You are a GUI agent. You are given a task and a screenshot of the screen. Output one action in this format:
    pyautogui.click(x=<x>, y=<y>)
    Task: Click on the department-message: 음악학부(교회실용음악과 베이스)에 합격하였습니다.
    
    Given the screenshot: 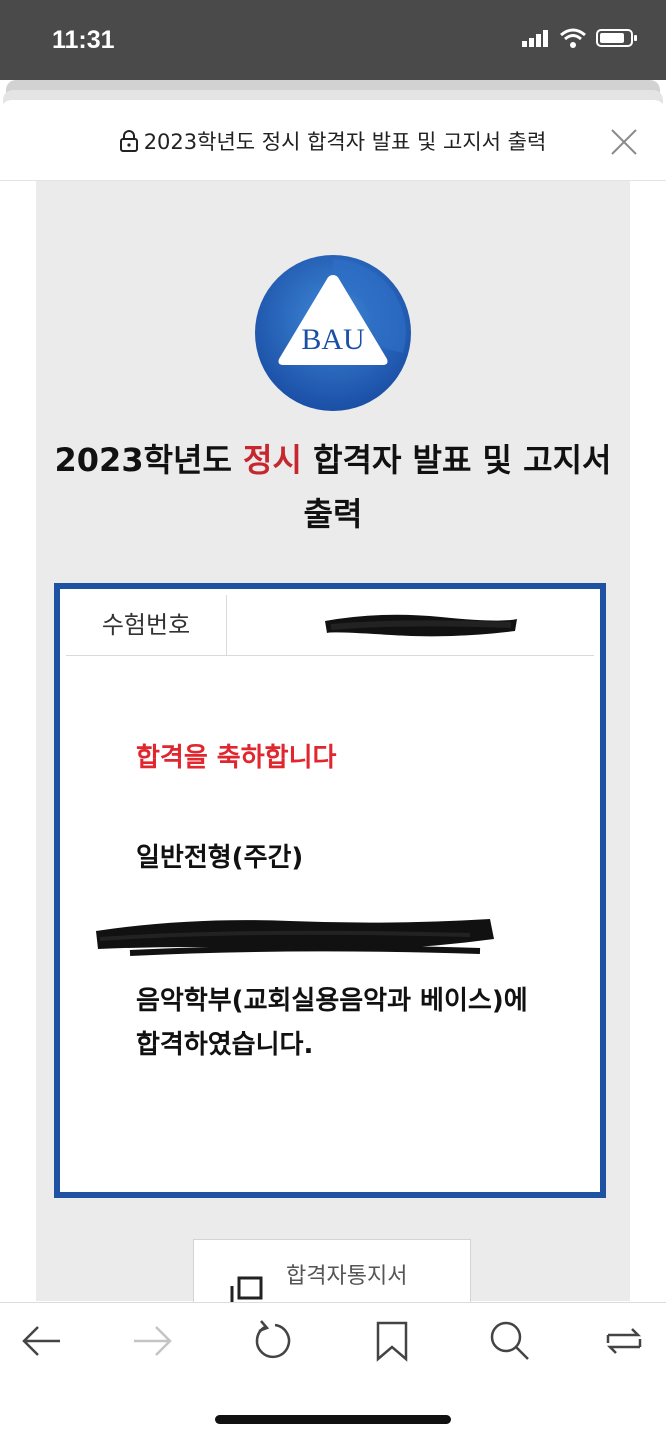 What is the action you would take?
    pyautogui.click(x=346, y=1023)
    